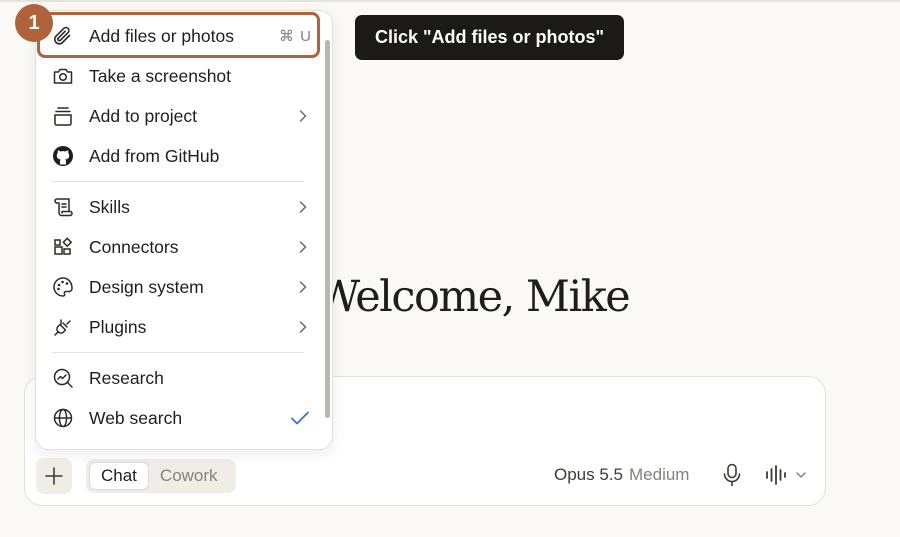  I want to click on effort-level: Medium, so click(659, 474).